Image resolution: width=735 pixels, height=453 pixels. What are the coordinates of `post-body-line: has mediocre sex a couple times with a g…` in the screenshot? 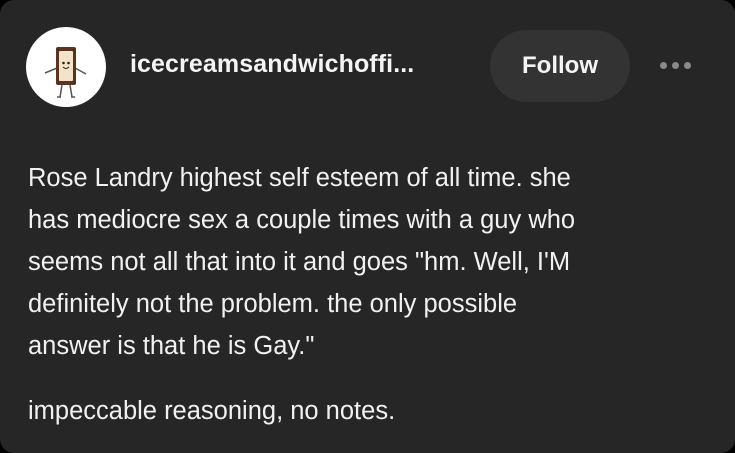 It's located at (302, 220).